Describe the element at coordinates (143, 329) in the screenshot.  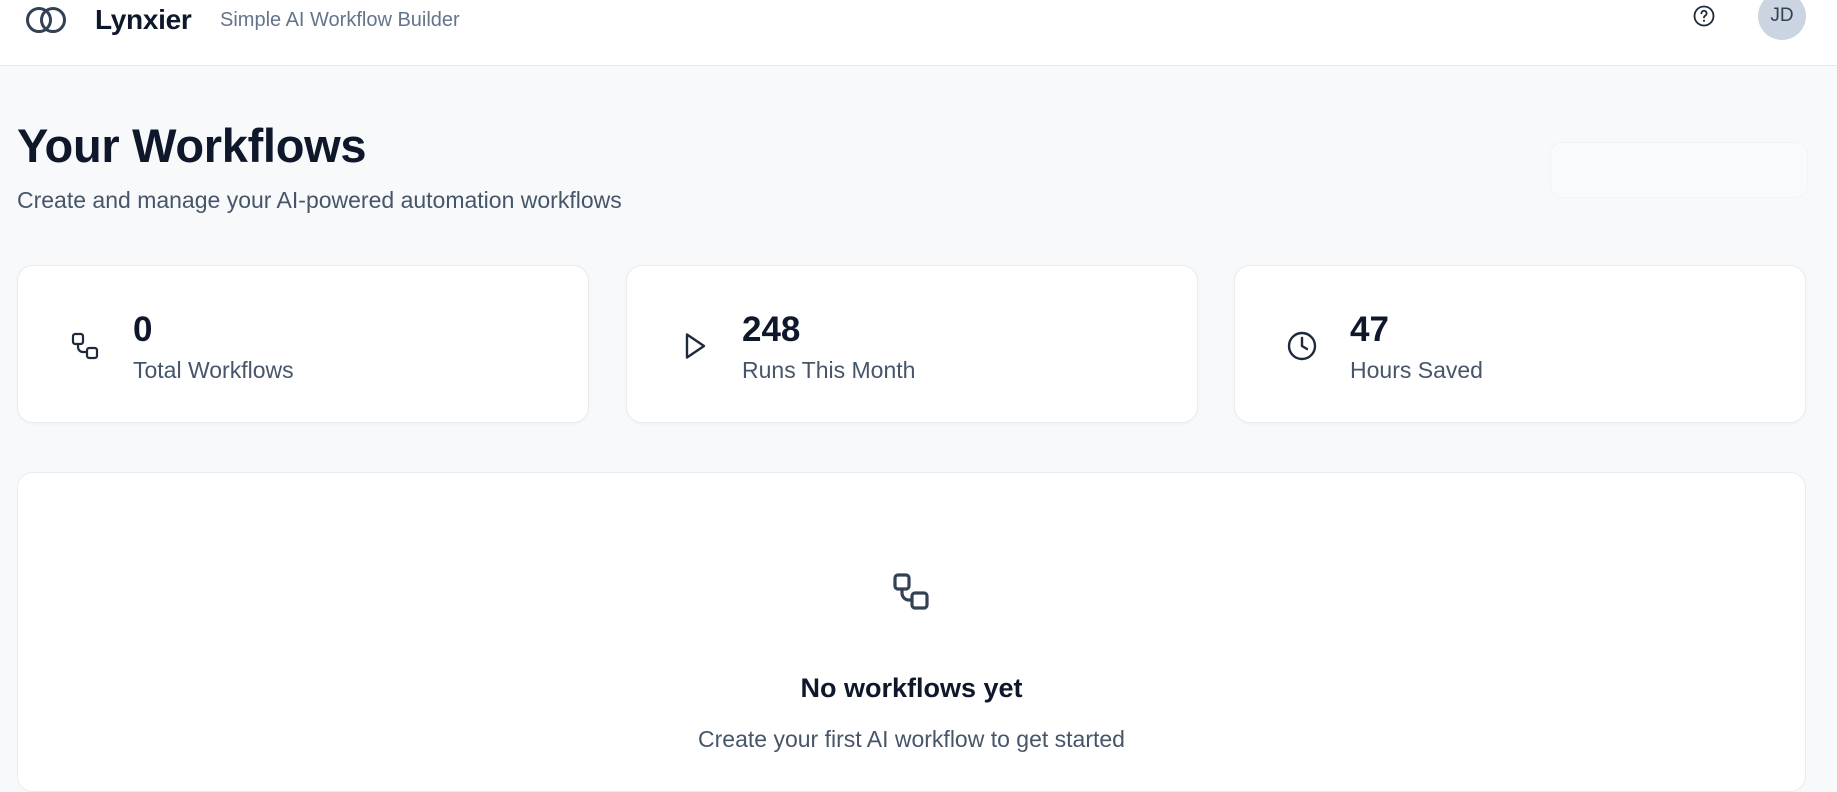
I see `stat-value: 0` at that location.